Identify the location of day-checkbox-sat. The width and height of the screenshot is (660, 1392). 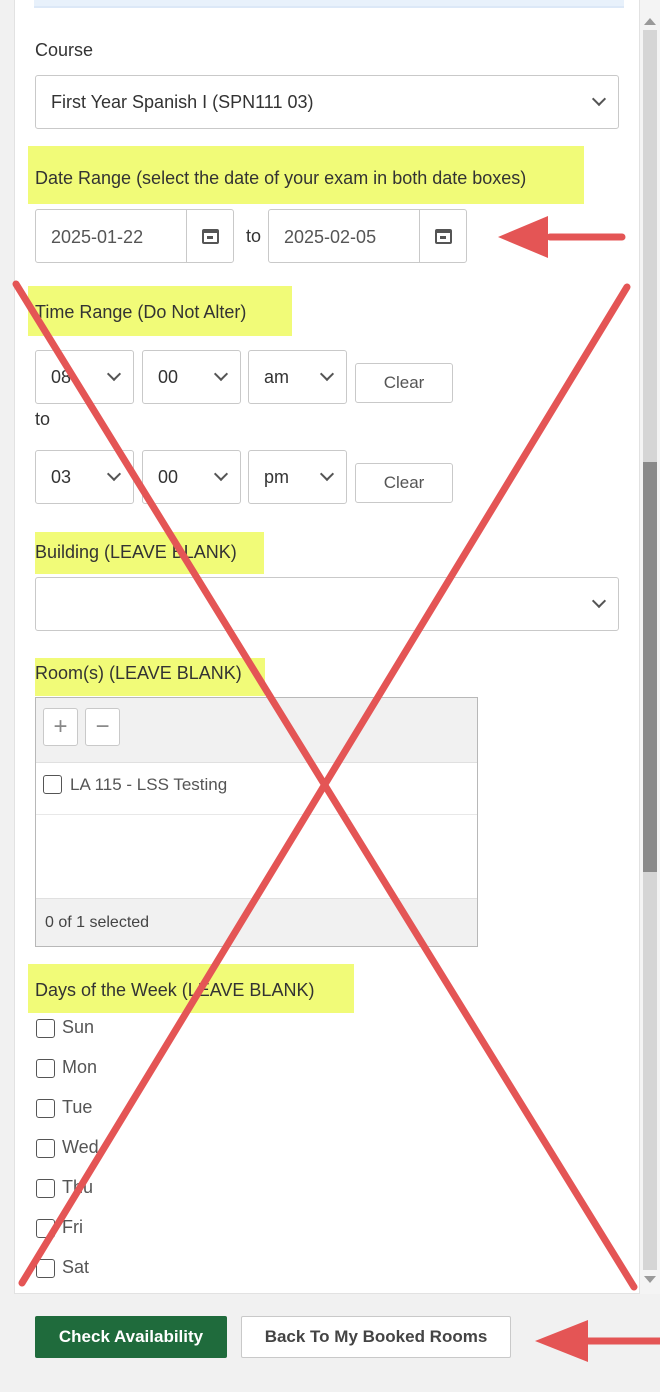
(45, 1268).